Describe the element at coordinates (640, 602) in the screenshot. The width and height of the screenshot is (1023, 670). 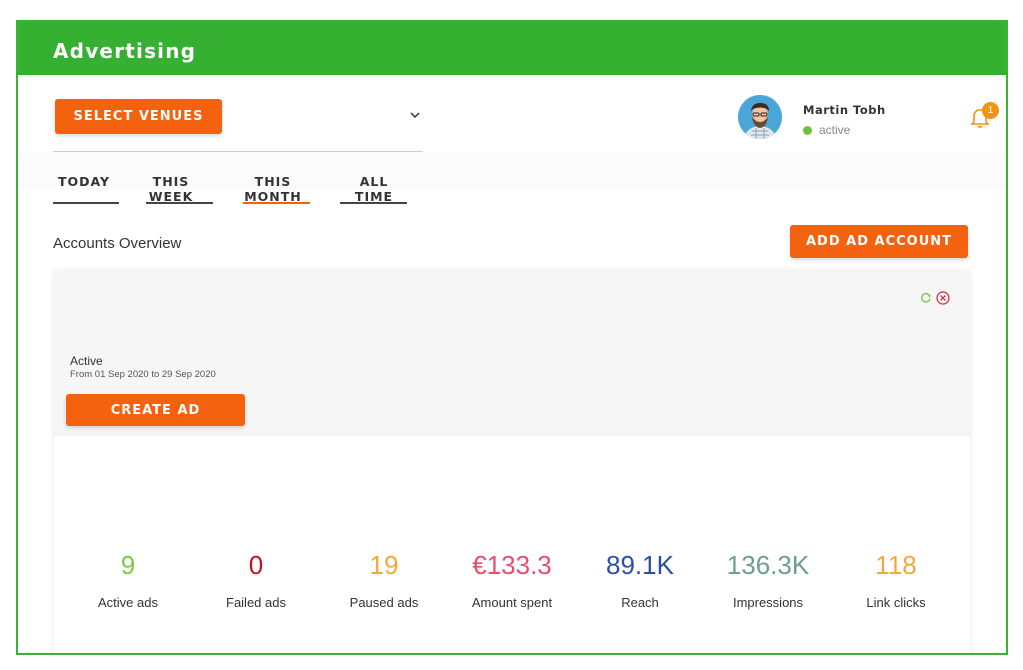
I see `stat-label: Reach` at that location.